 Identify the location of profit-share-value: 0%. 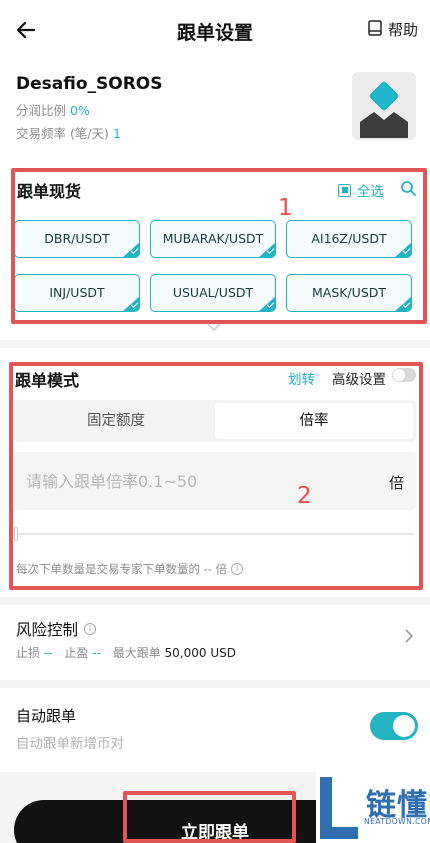
(80, 110).